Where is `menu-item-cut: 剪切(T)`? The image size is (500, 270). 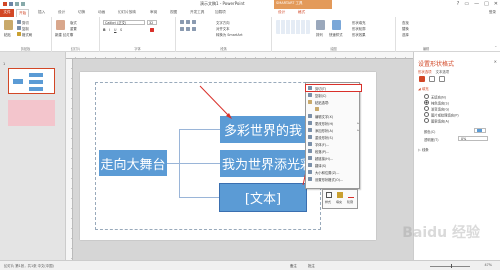 menu-item-cut: 剪切(T) is located at coordinates (333, 88).